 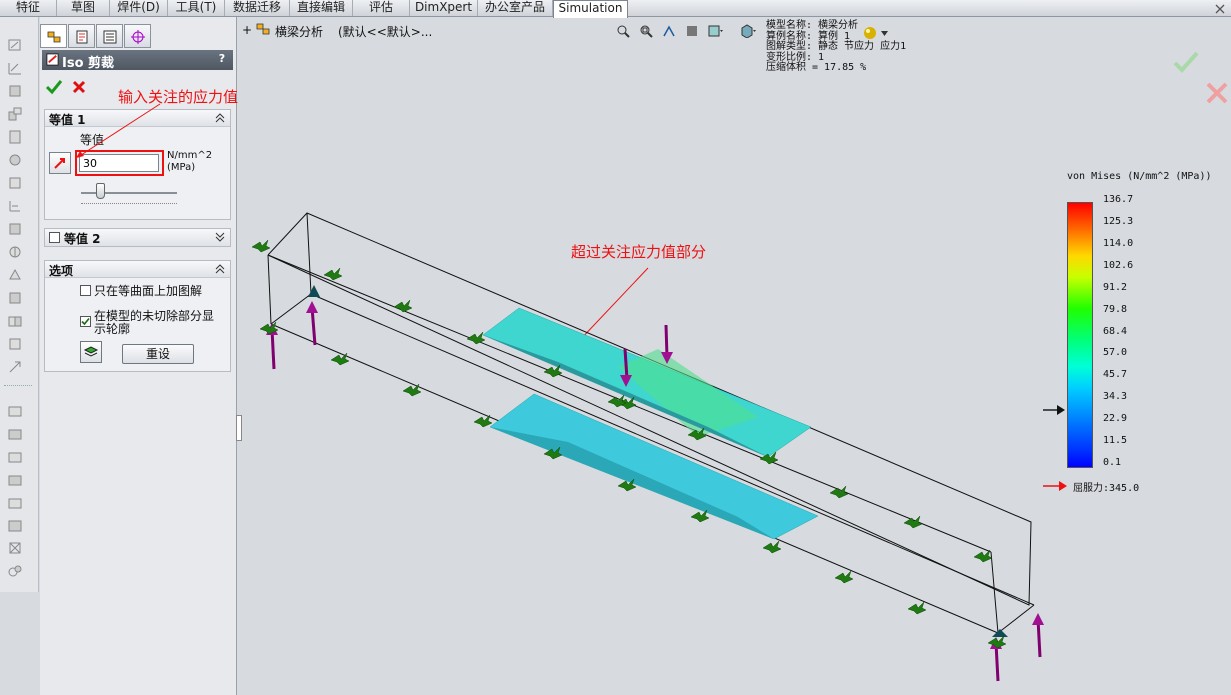 I want to click on legend-value-marker-arrow, so click(x=1054, y=409).